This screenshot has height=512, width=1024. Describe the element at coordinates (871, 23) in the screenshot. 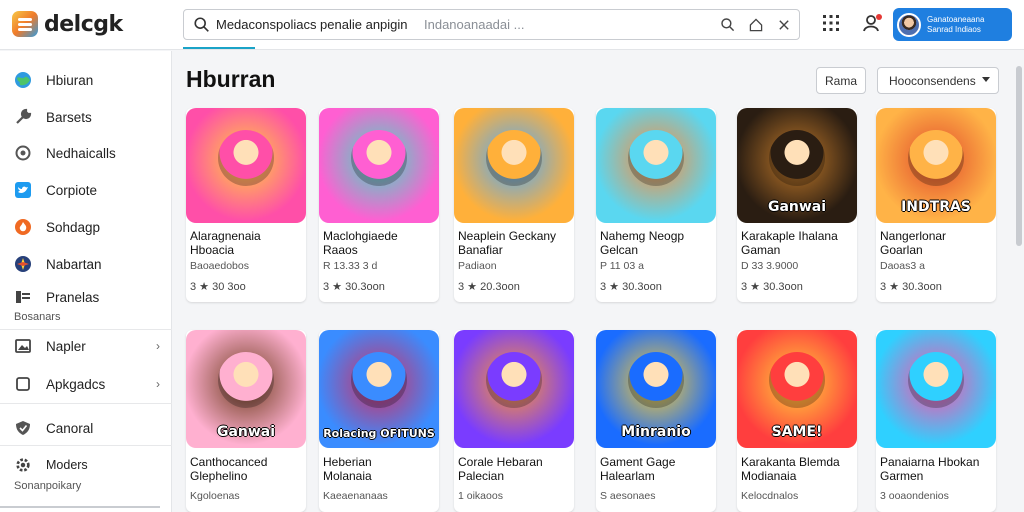

I see `profile-notification-icon` at that location.